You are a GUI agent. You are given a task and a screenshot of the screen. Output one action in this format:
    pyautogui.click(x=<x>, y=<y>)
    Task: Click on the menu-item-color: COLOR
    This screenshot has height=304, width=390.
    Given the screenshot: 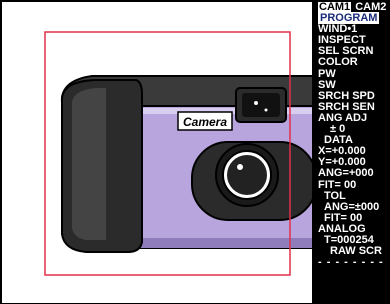 What is the action you would take?
    pyautogui.click(x=354, y=62)
    